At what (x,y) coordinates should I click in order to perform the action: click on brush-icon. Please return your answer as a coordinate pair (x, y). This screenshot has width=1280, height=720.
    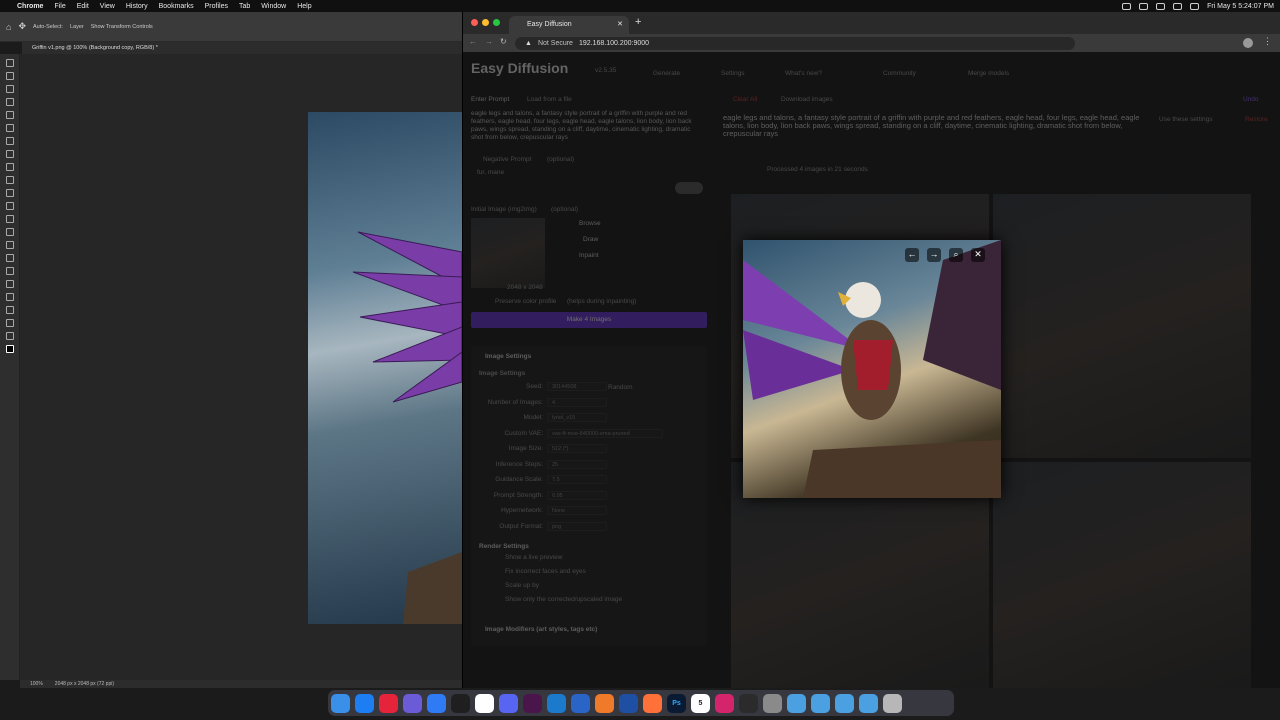
    Looking at the image, I should click on (10, 167).